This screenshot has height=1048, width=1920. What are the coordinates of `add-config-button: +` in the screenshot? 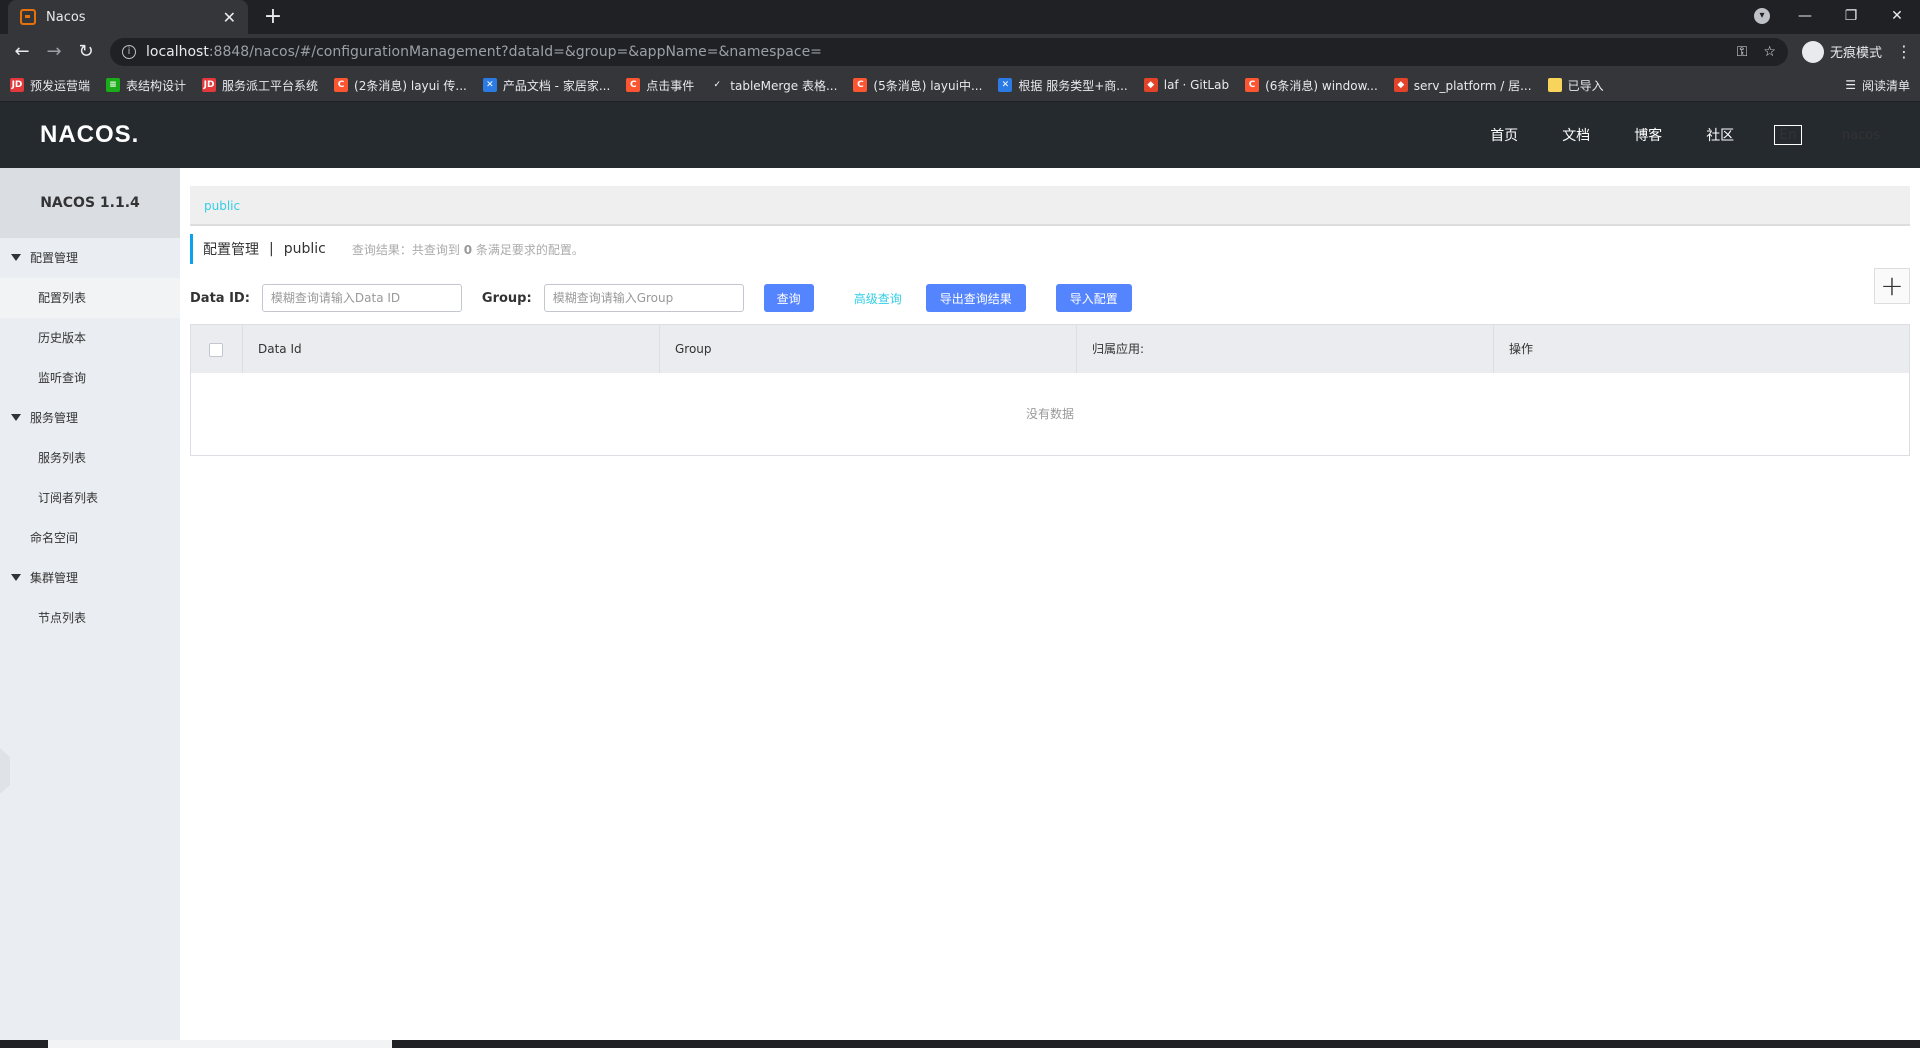 It's located at (1892, 286).